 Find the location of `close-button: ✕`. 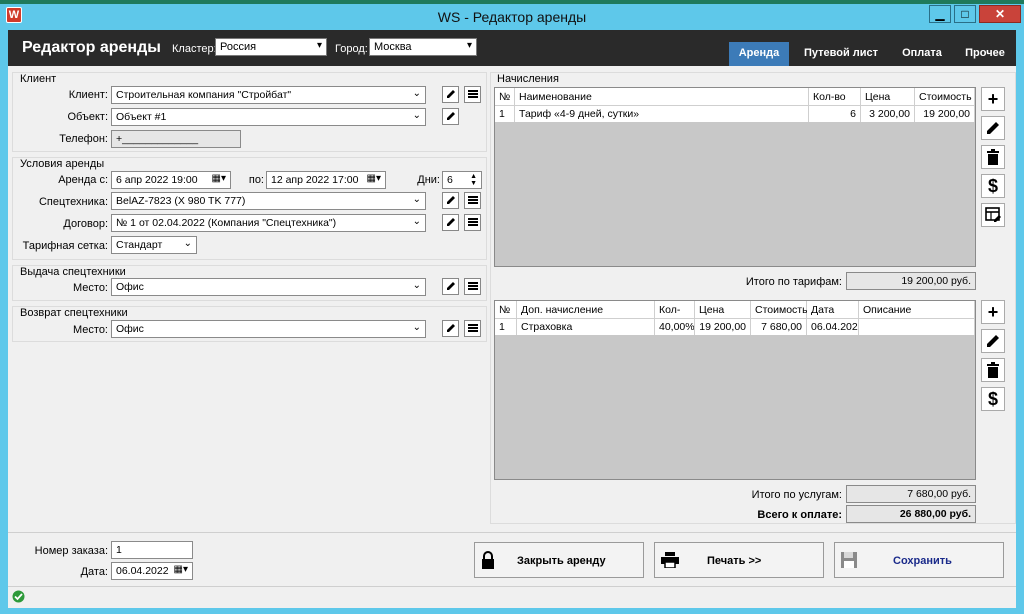

close-button: ✕ is located at coordinates (1000, 14).